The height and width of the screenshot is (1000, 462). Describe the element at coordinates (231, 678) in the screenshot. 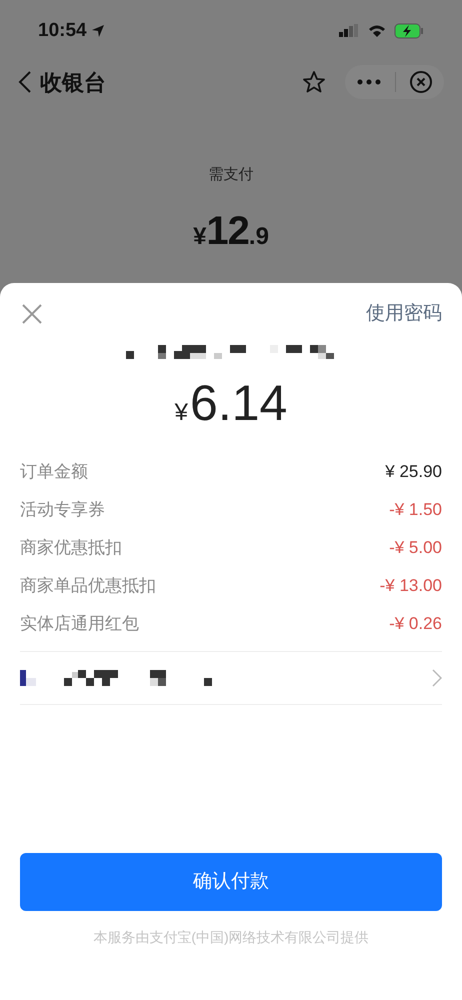

I see `payment-method-row` at that location.